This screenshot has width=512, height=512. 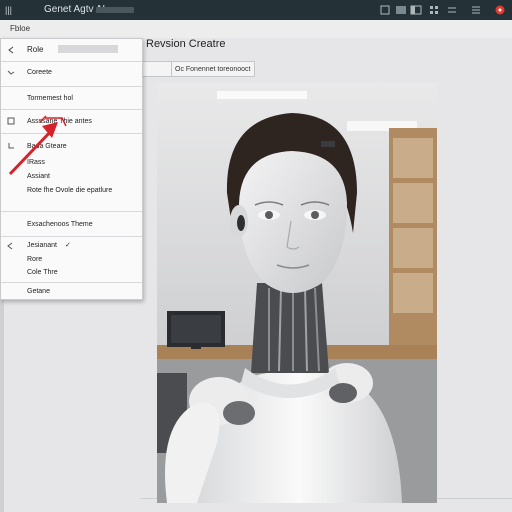 I want to click on back-icon, so click(x=11, y=146).